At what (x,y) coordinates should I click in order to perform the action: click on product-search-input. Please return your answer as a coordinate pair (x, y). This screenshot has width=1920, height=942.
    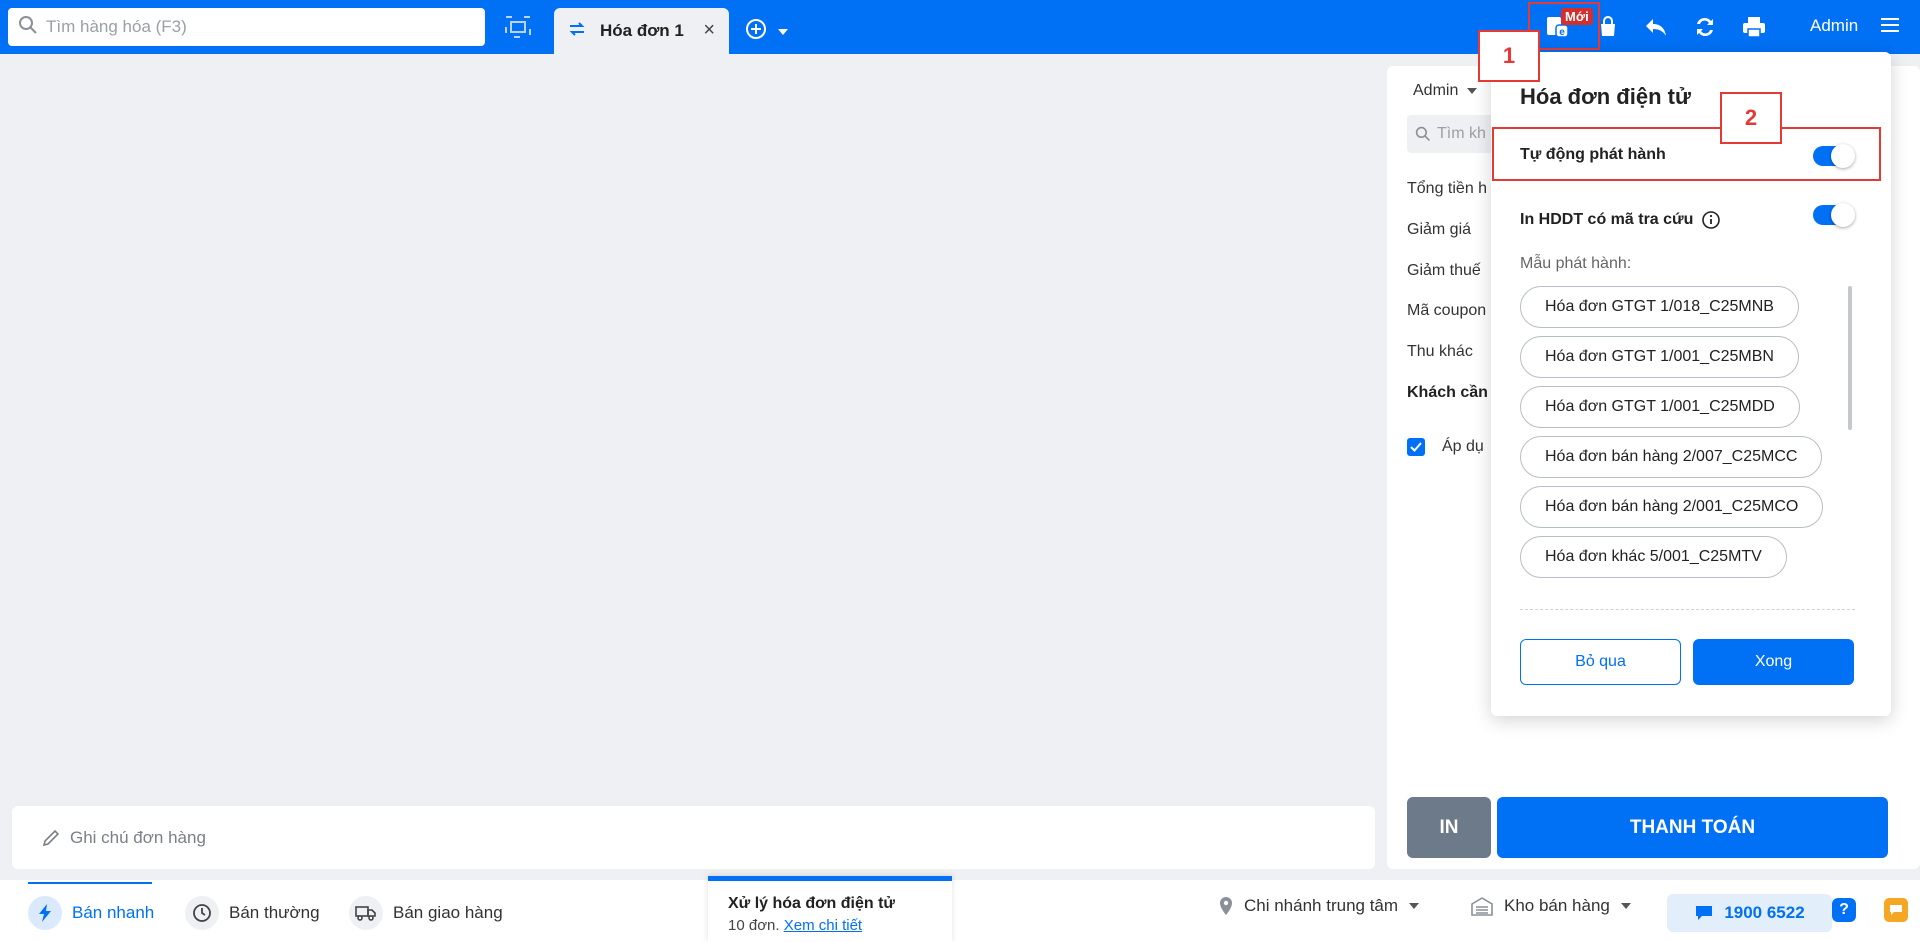
    Looking at the image, I should click on (256, 27).